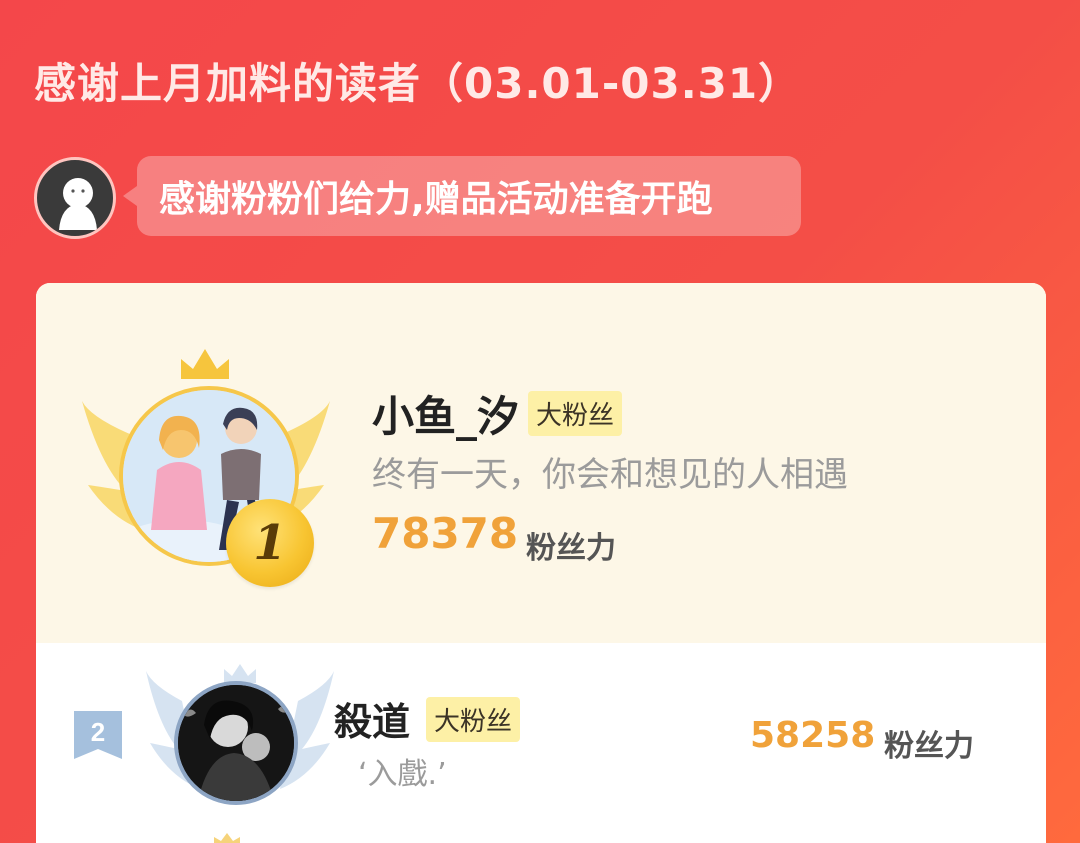 Image resolution: width=1080 pixels, height=843 pixels. What do you see at coordinates (446, 416) in the screenshot?
I see `rank-1-name: 小鱼_汐` at bounding box center [446, 416].